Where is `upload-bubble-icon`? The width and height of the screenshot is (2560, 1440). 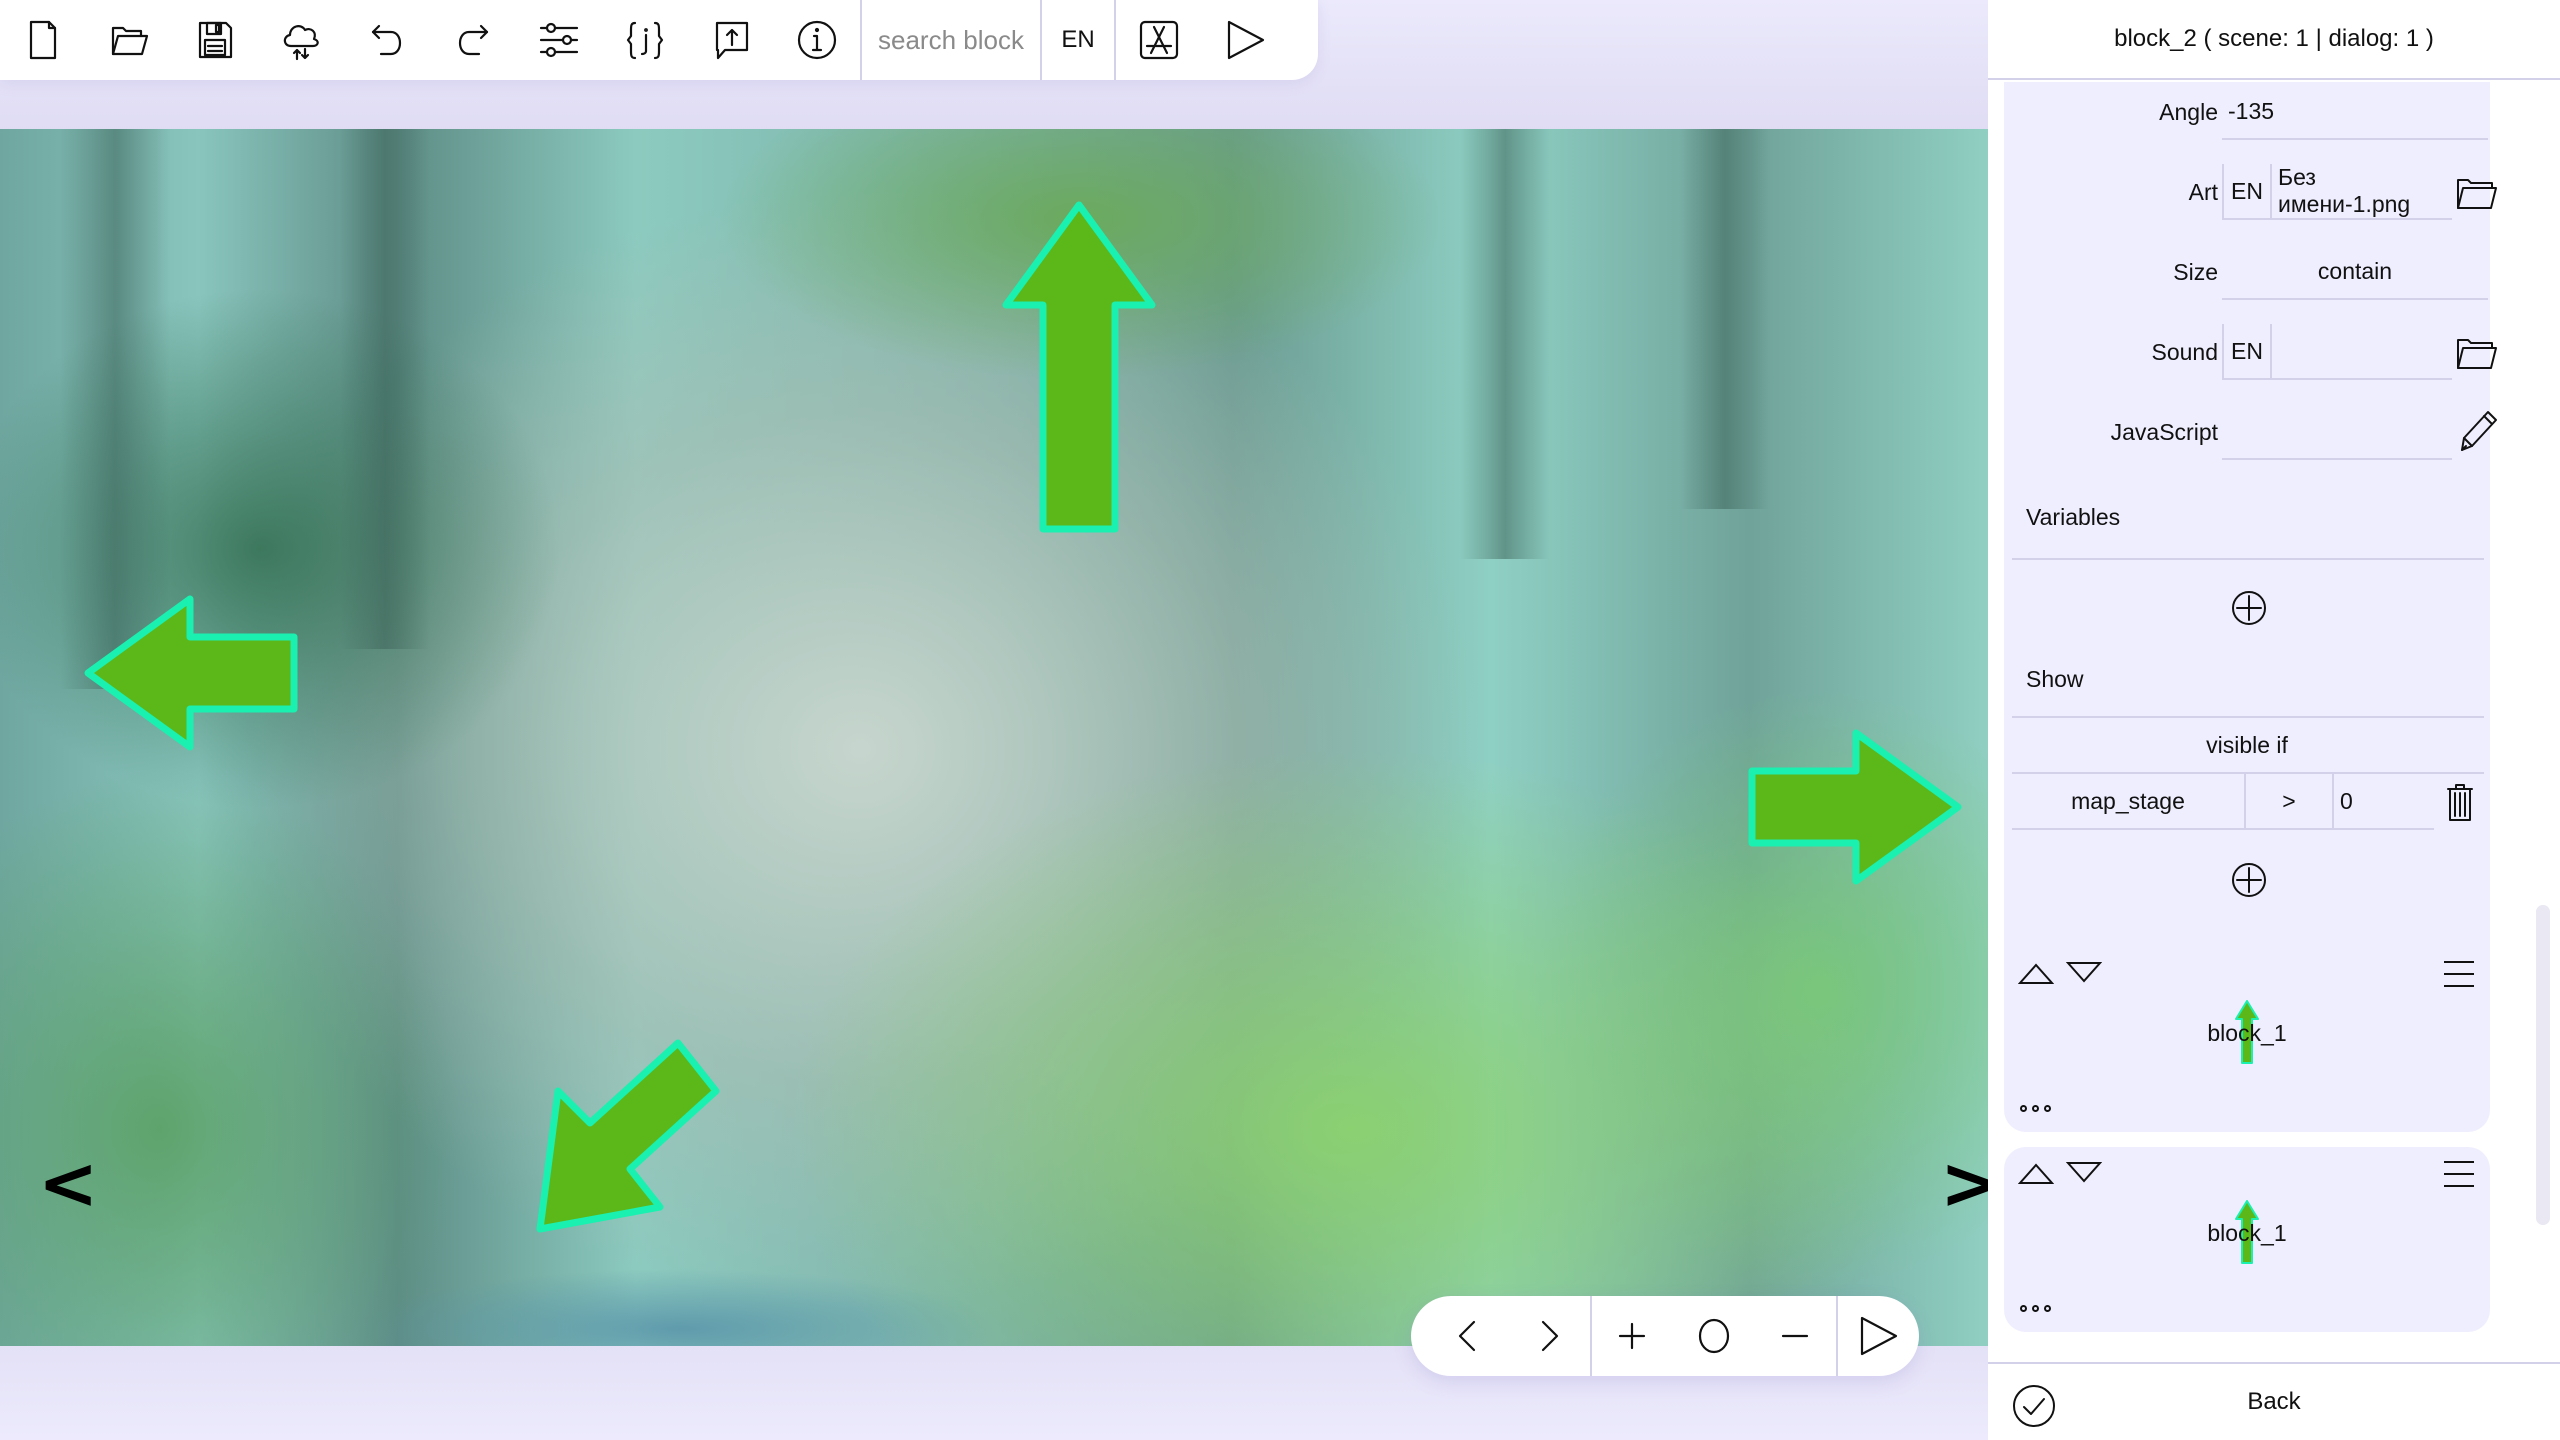 upload-bubble-icon is located at coordinates (732, 40).